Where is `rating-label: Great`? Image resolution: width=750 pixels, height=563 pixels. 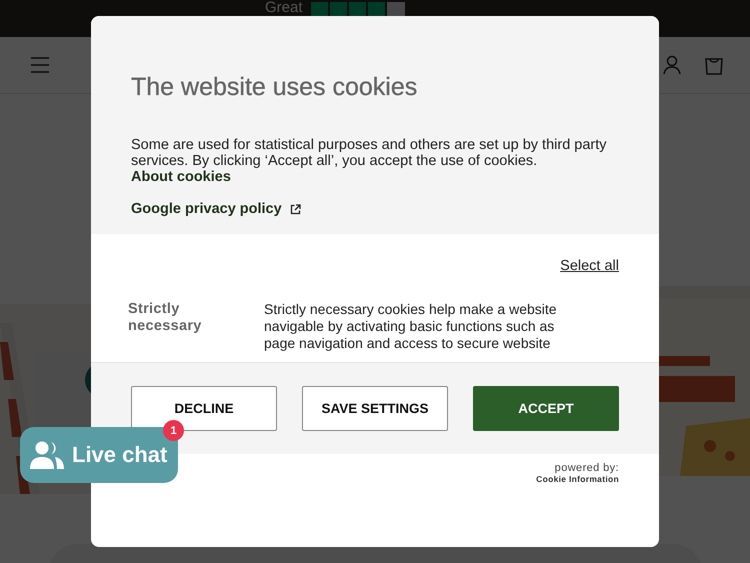
rating-label: Great is located at coordinates (284, 7).